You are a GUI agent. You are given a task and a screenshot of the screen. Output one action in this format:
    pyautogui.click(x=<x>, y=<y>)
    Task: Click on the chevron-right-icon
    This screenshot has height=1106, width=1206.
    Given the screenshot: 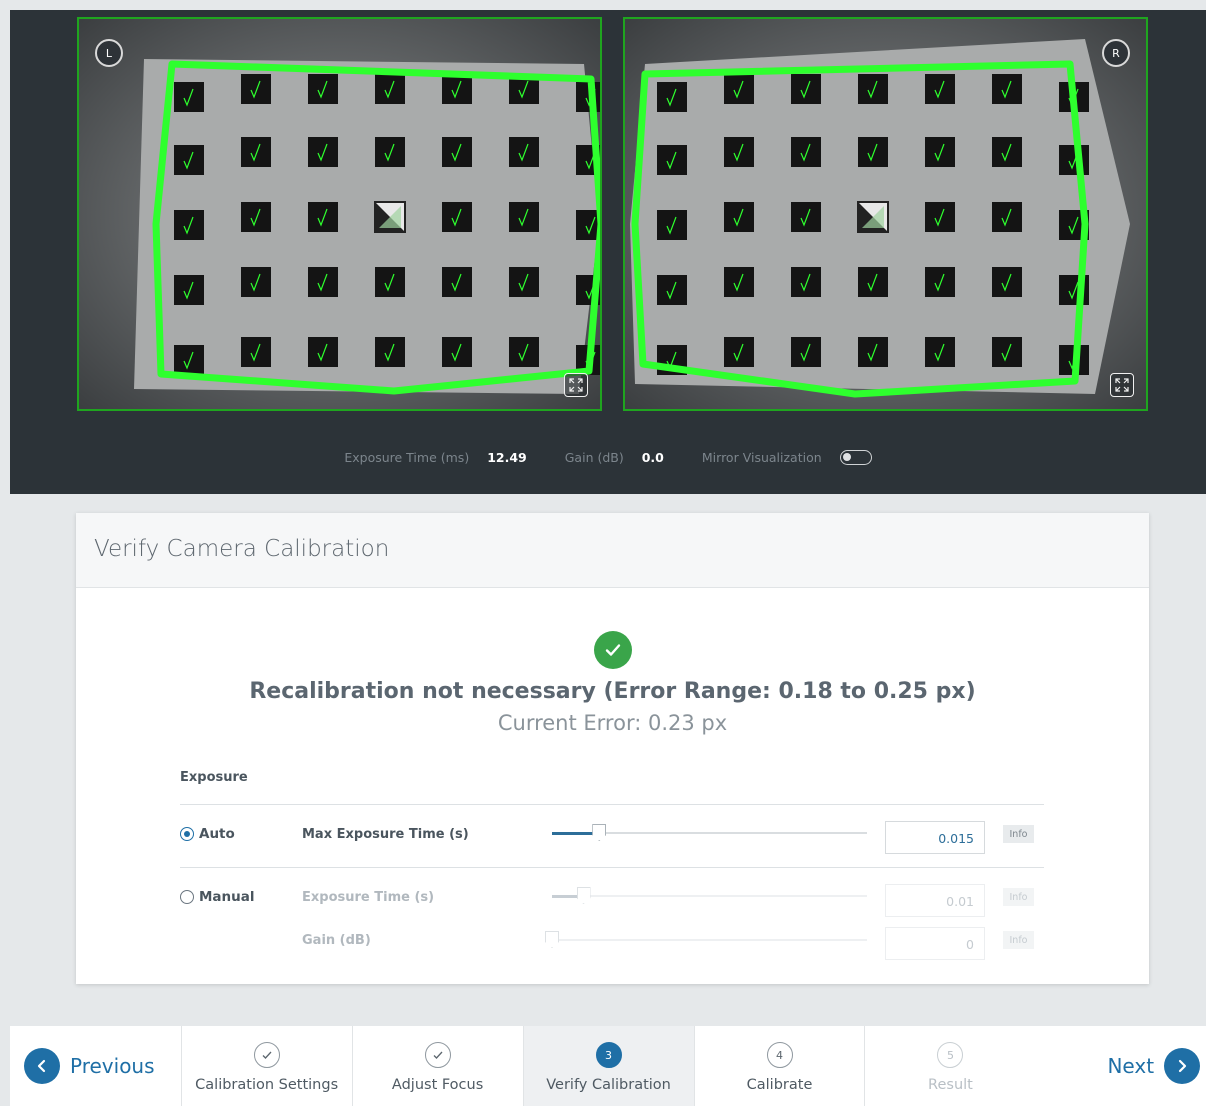 What is the action you would take?
    pyautogui.click(x=1182, y=1066)
    